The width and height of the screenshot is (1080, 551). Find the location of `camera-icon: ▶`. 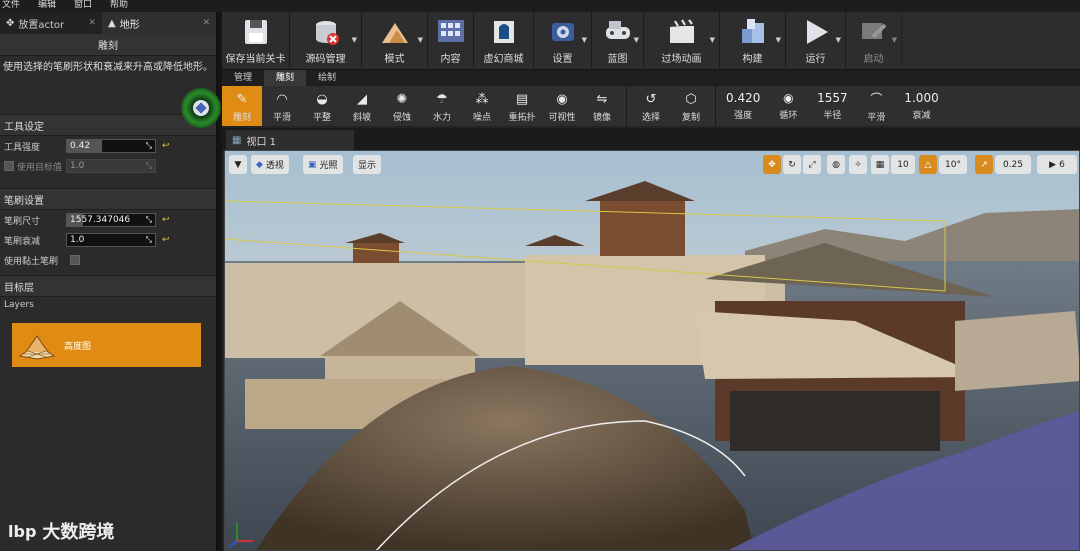

camera-icon: ▶ is located at coordinates (1053, 164).